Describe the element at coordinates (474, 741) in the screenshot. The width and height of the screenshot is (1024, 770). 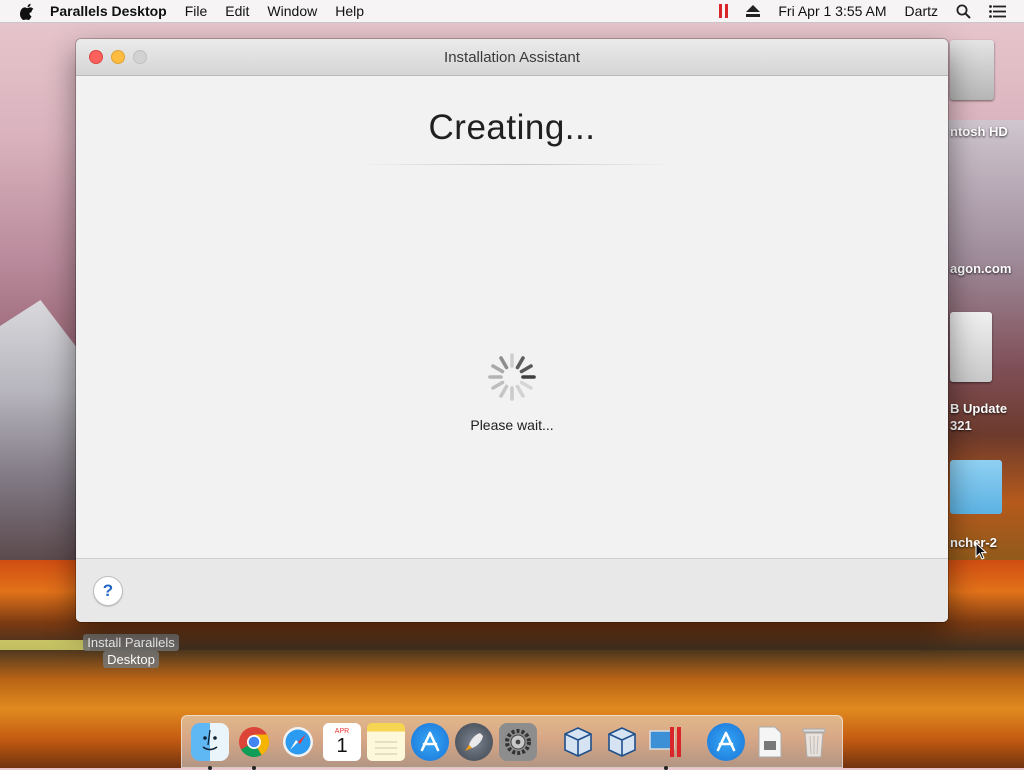
I see `launchpad-icon` at that location.